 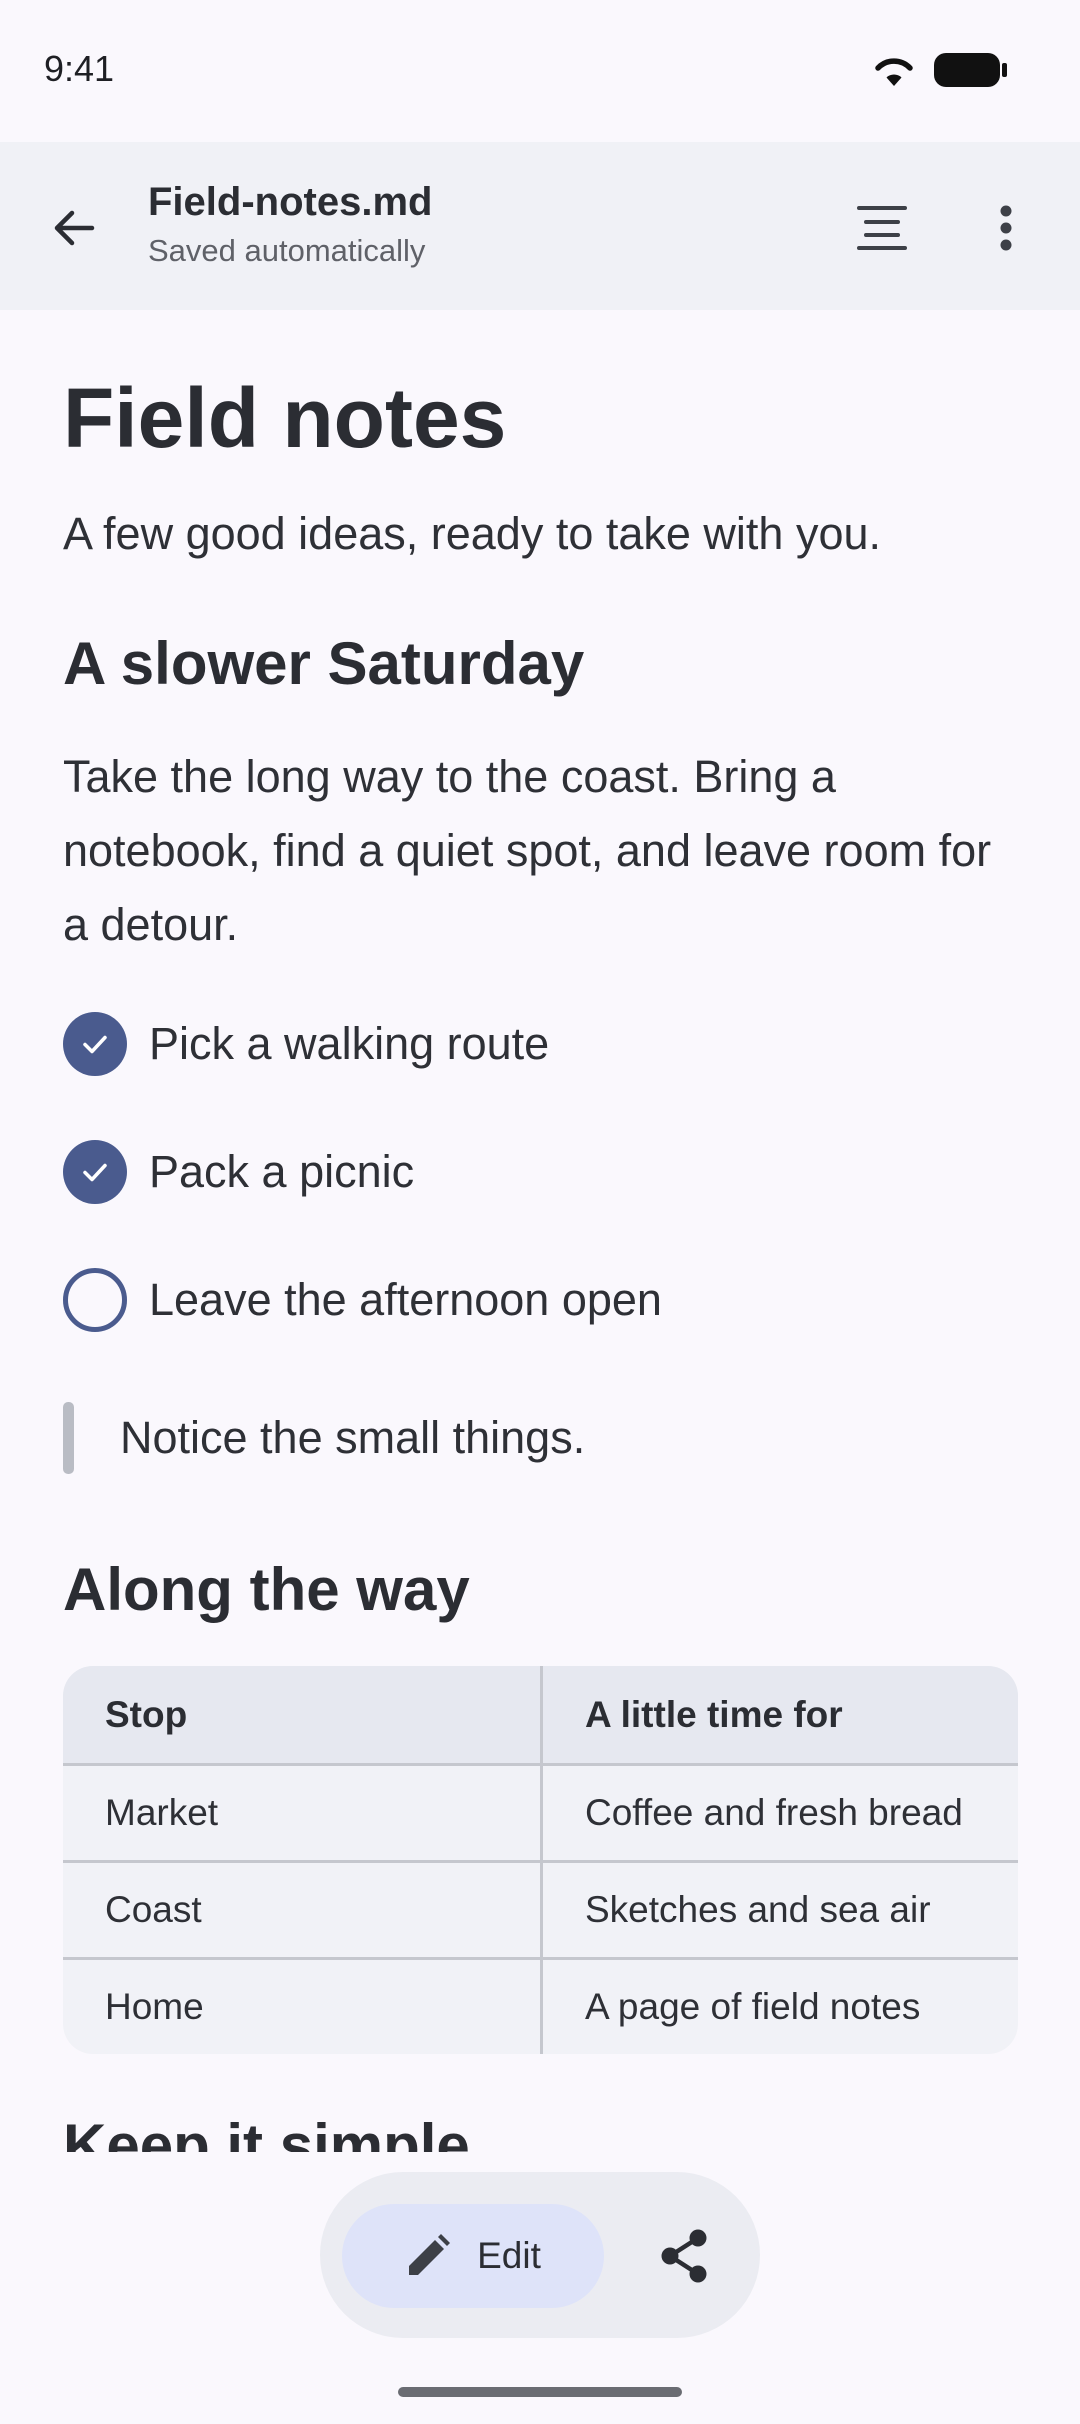 I want to click on table-cell: Coast, so click(x=153, y=1909).